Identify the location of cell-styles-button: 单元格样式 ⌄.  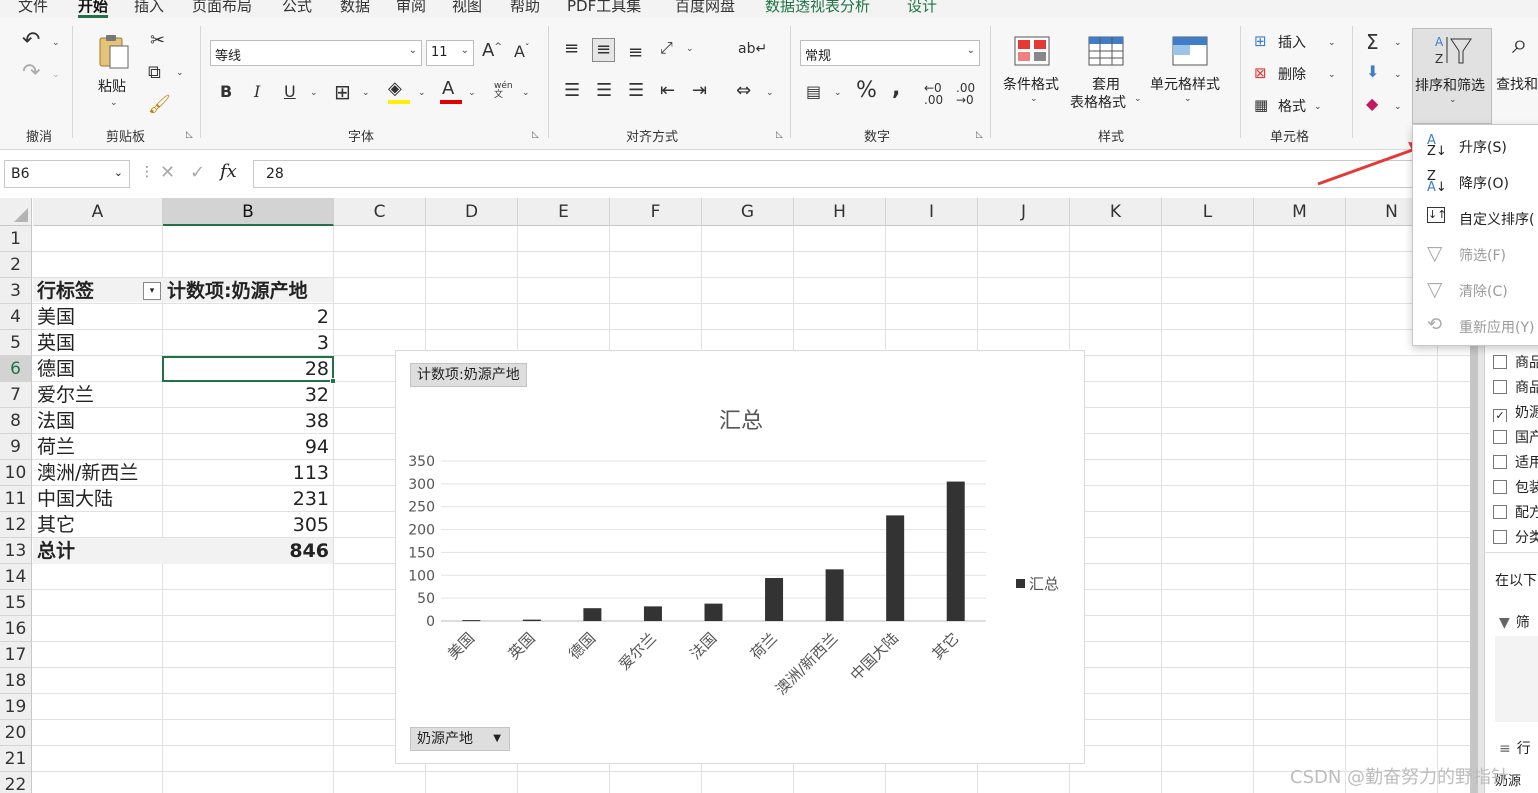
(1190, 77).